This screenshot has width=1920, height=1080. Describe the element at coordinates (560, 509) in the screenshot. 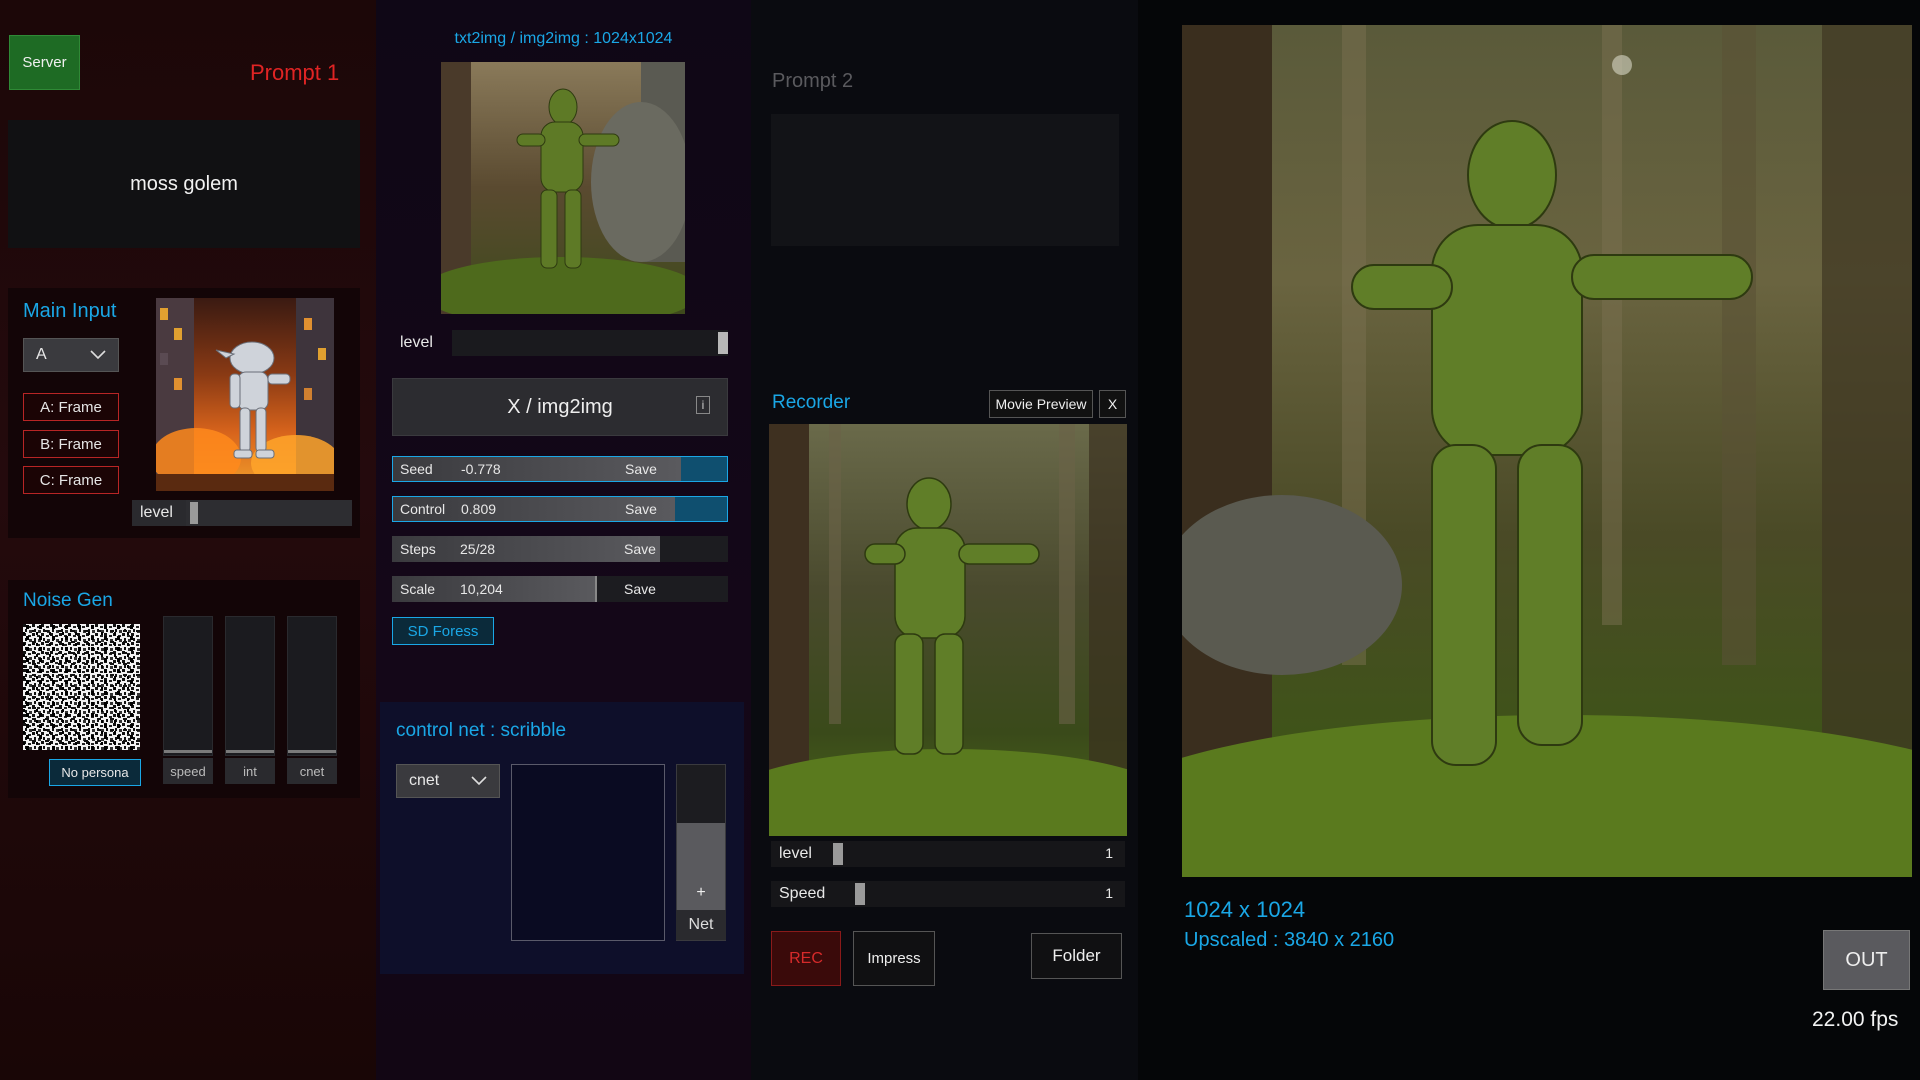

I see `control-row: Control 0.809 Save` at that location.